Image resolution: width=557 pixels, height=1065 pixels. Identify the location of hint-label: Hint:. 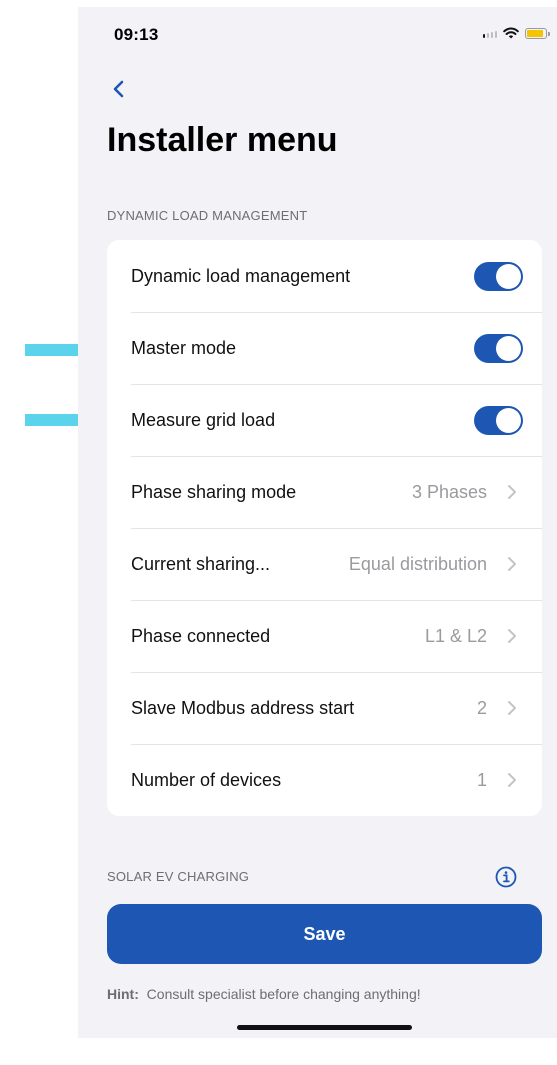
(123, 994).